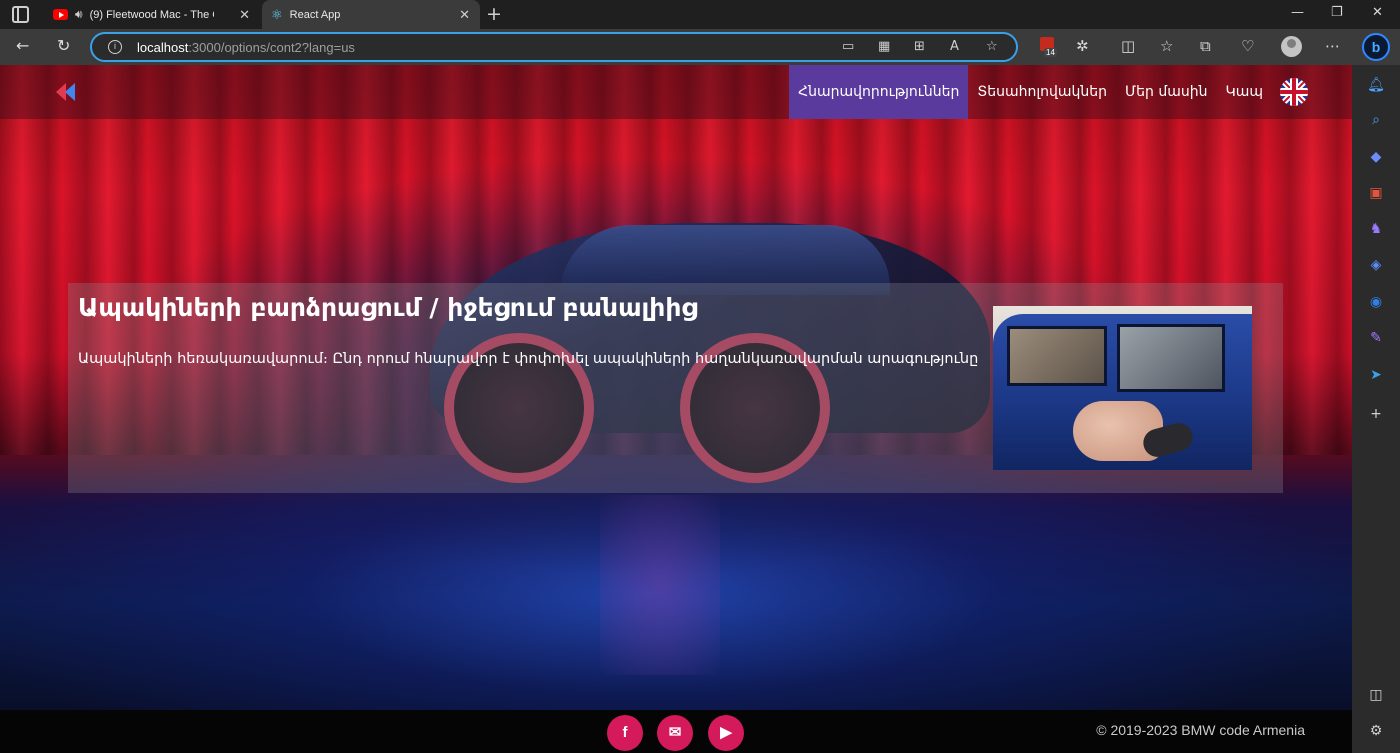 The width and height of the screenshot is (1400, 753). I want to click on bell-icon: 🔔︎, so click(1376, 85).